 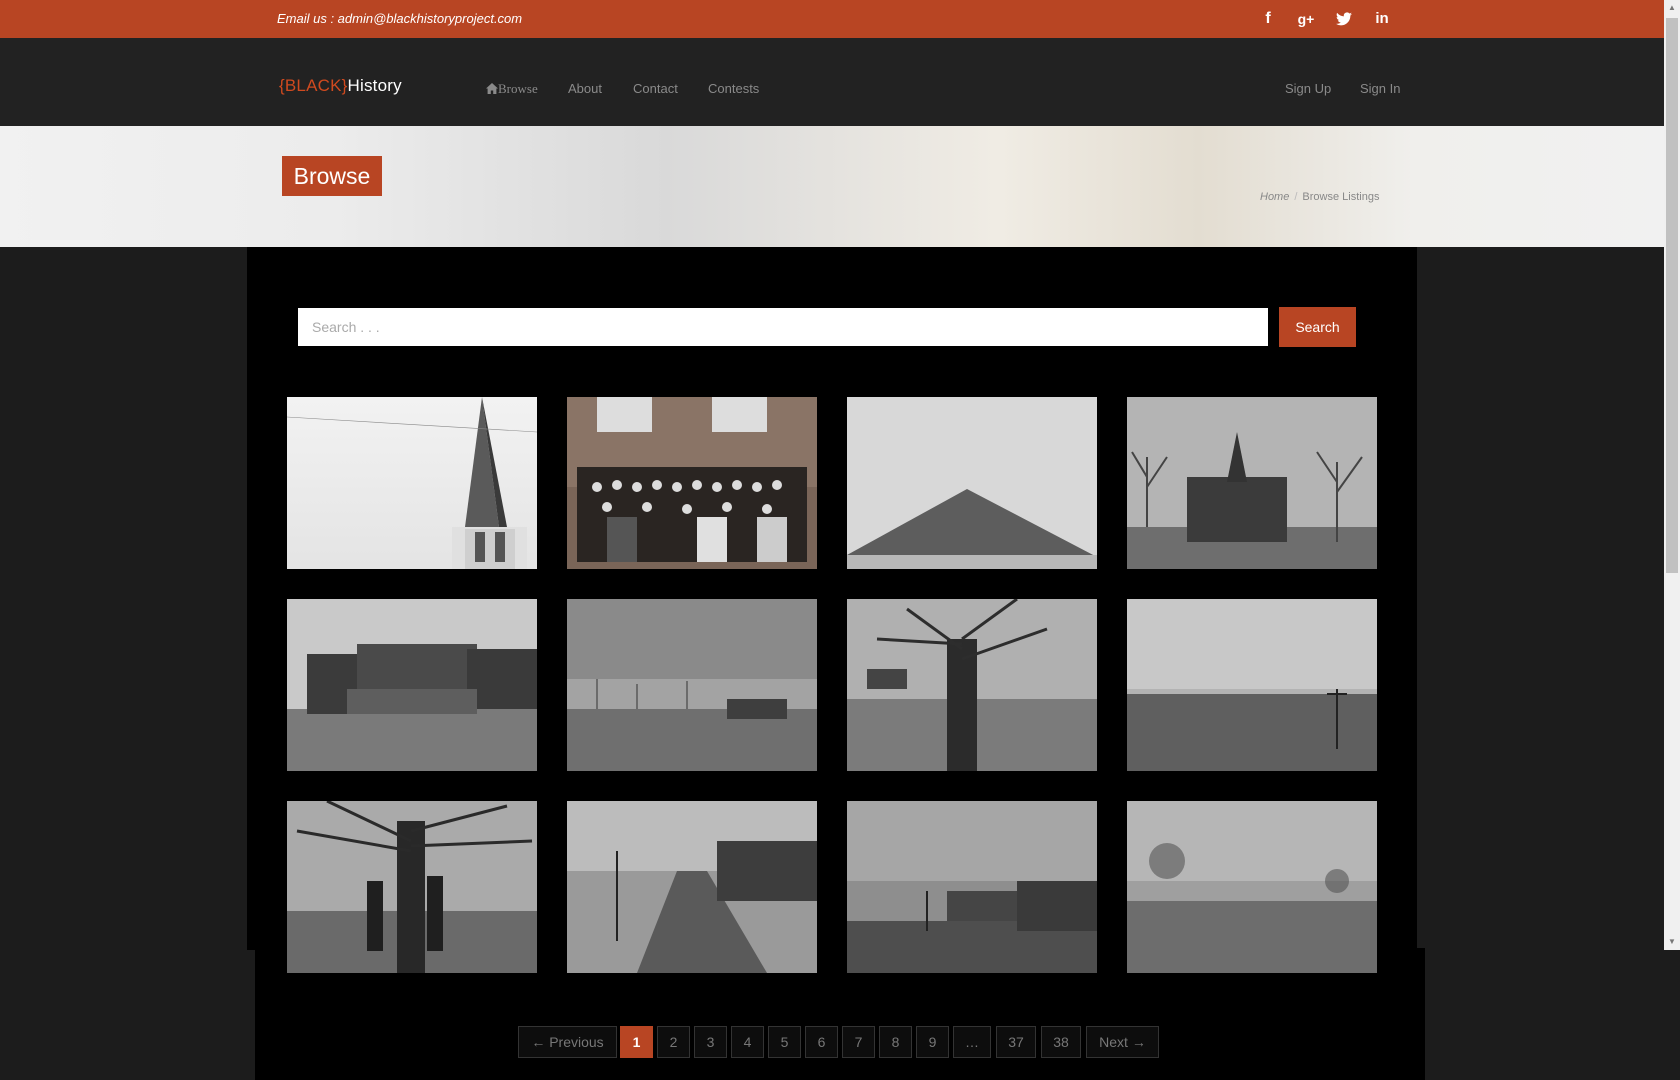 What do you see at coordinates (412, 685) in the screenshot?
I see `listing-photo-shanty-houses` at bounding box center [412, 685].